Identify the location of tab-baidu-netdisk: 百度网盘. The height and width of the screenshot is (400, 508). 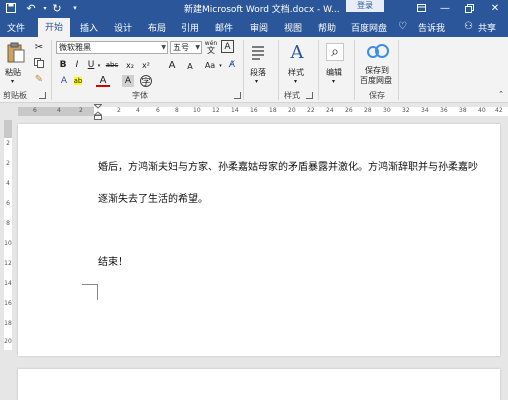
(369, 27).